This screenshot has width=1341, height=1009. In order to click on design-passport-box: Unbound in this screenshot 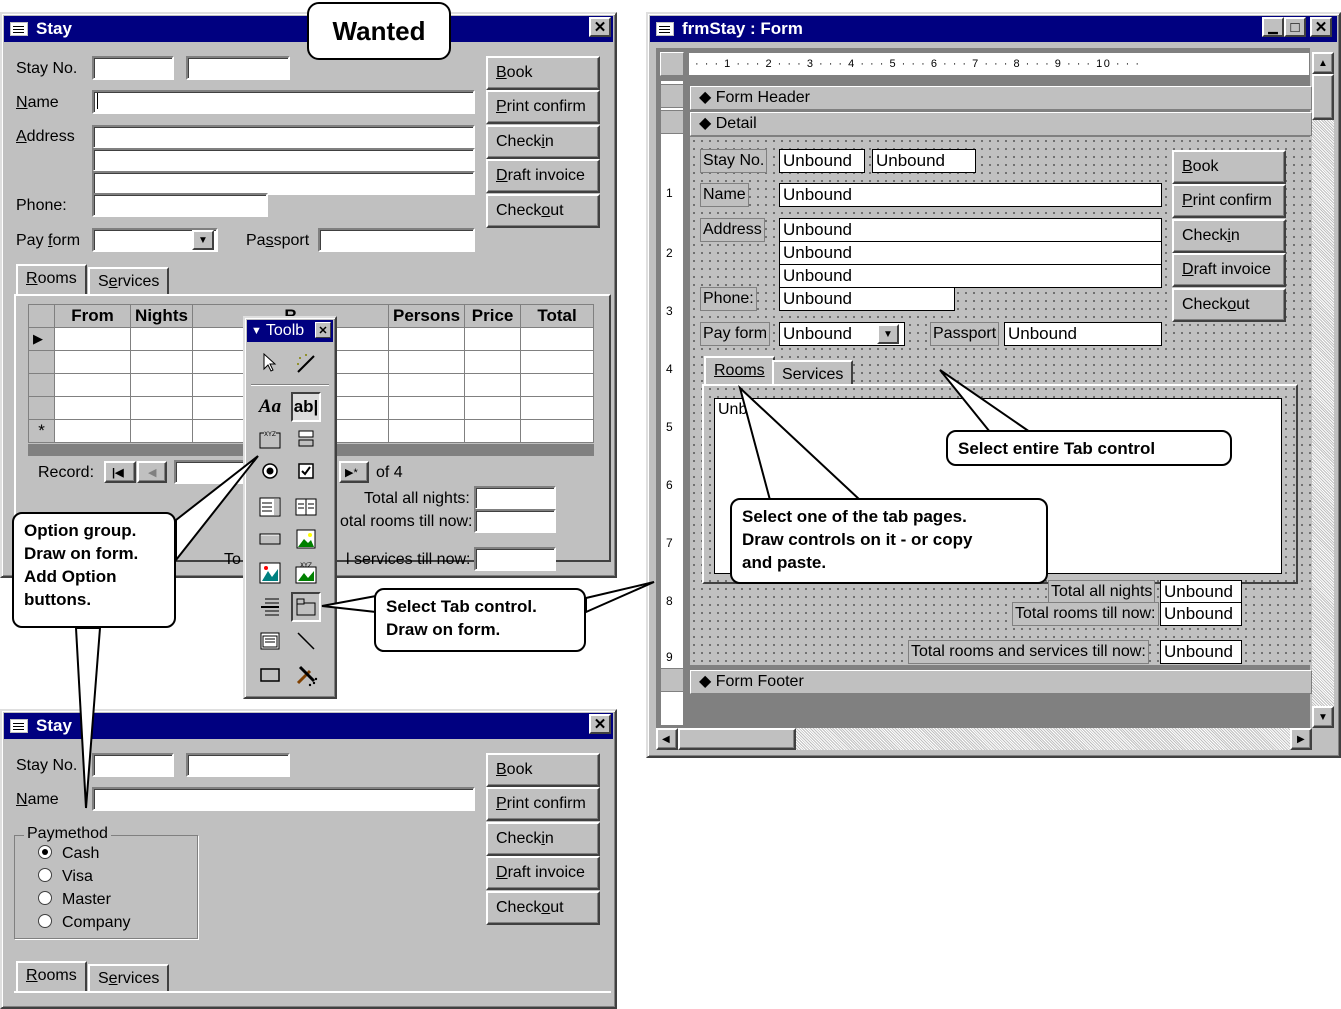, I will do `click(1083, 334)`.